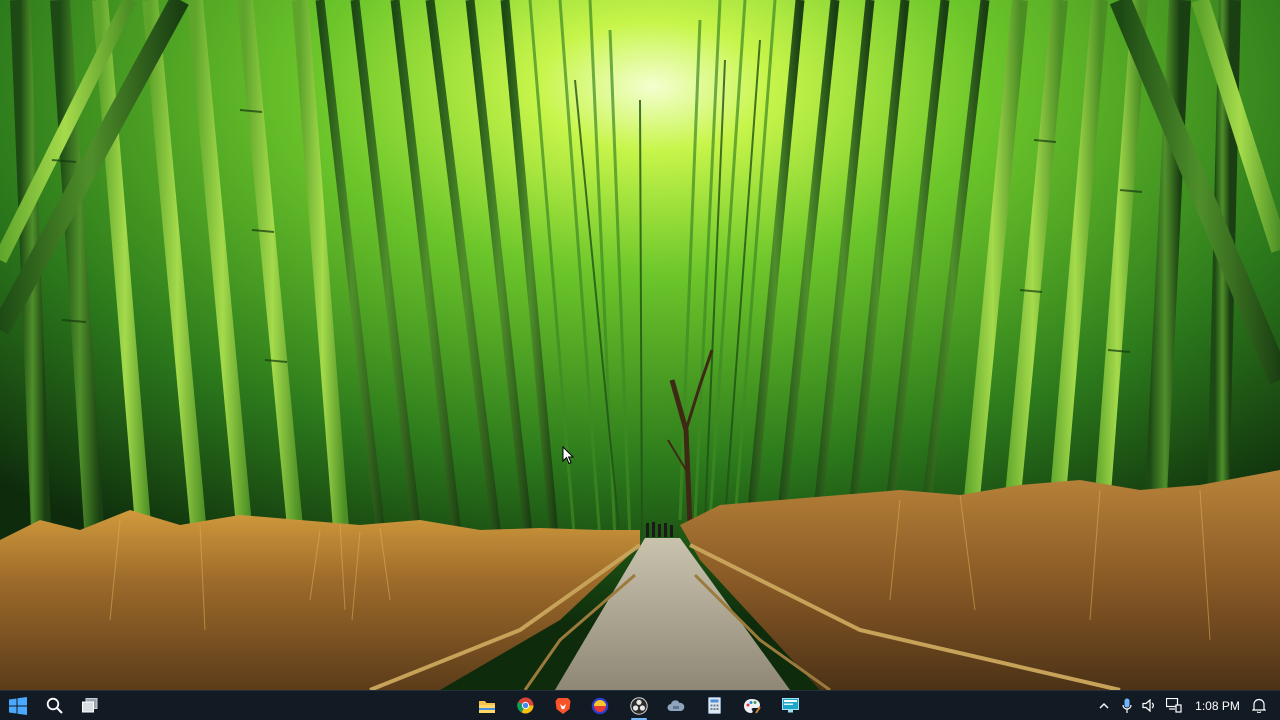 This screenshot has height=720, width=1280. I want to click on cloud-app-icon, so click(676, 705).